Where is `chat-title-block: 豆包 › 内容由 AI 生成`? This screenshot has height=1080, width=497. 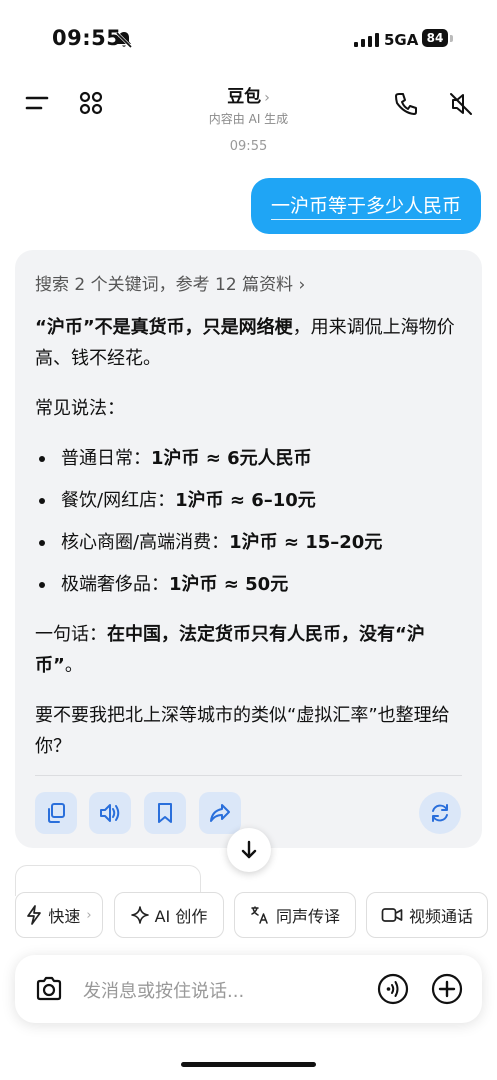 chat-title-block: 豆包 › 内容由 AI 生成 is located at coordinates (248, 104).